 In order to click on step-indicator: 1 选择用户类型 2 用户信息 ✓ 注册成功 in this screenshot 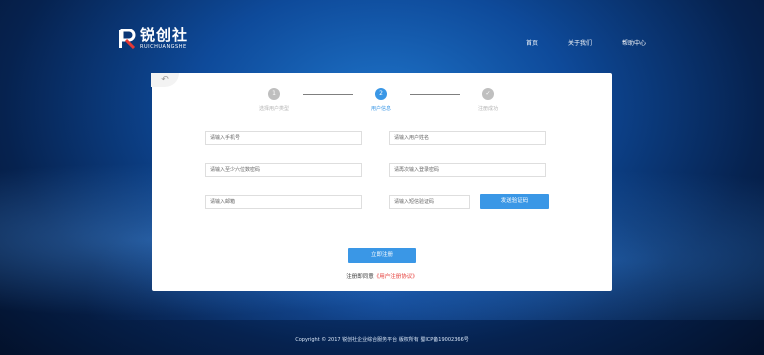, I will do `click(382, 103)`.